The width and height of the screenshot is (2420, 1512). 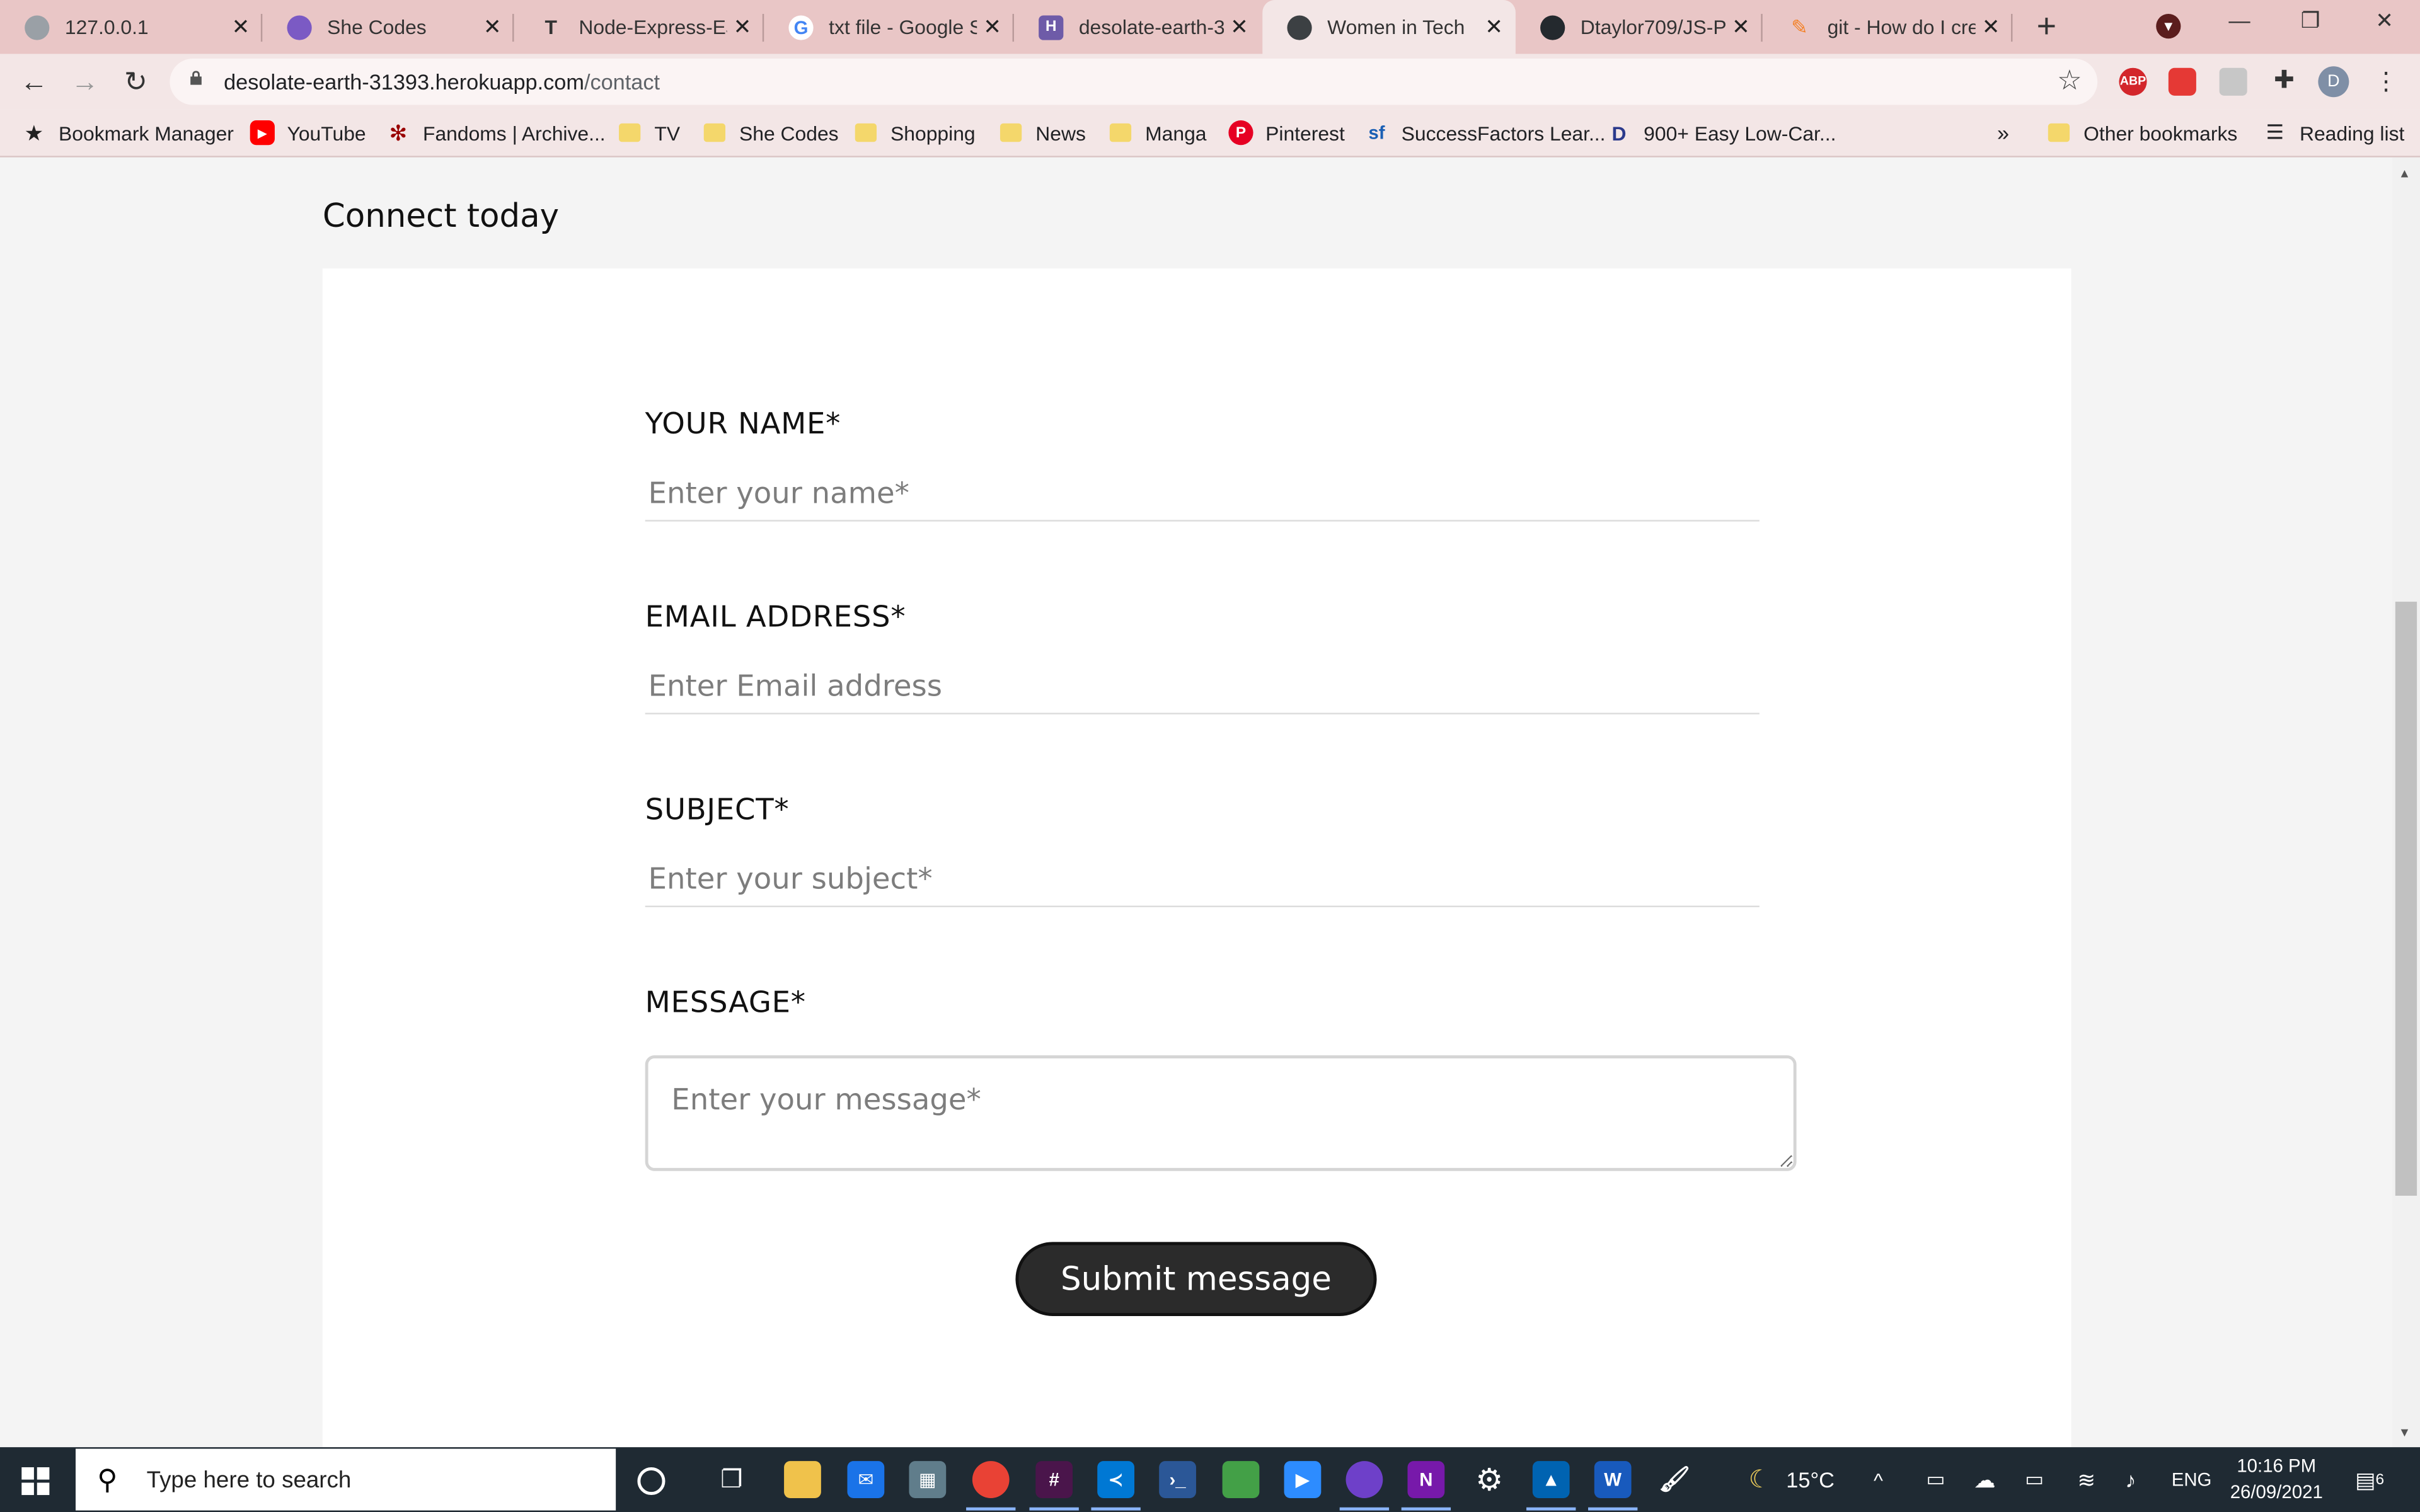 What do you see at coordinates (308, 133) in the screenshot?
I see `bookmark-youtube: ▶ YouTube` at bounding box center [308, 133].